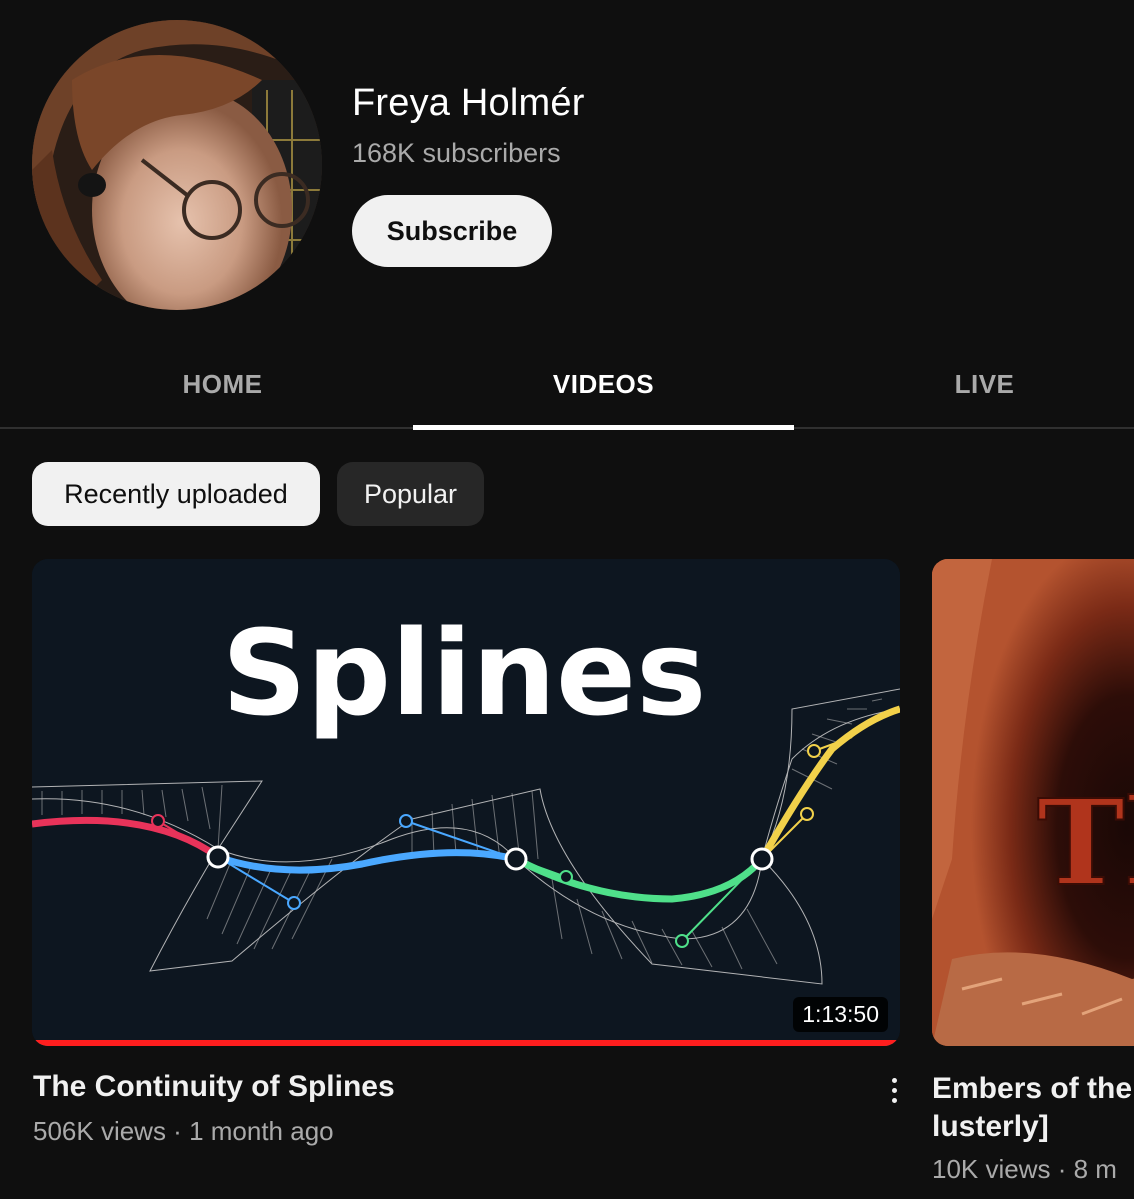  Describe the element at coordinates (1033, 1108) in the screenshot. I see `video-title-2: Embers of the lusterly]` at that location.